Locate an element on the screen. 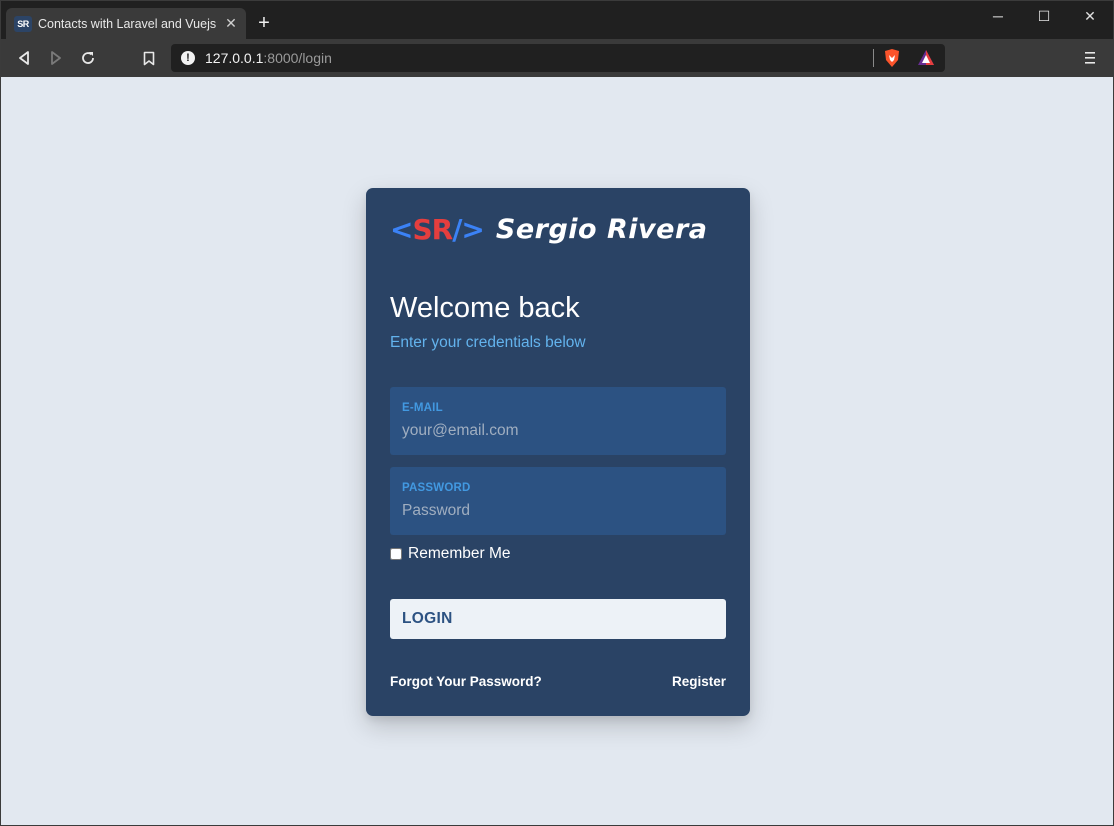  close-window-button: ✕ is located at coordinates (1090, 16).